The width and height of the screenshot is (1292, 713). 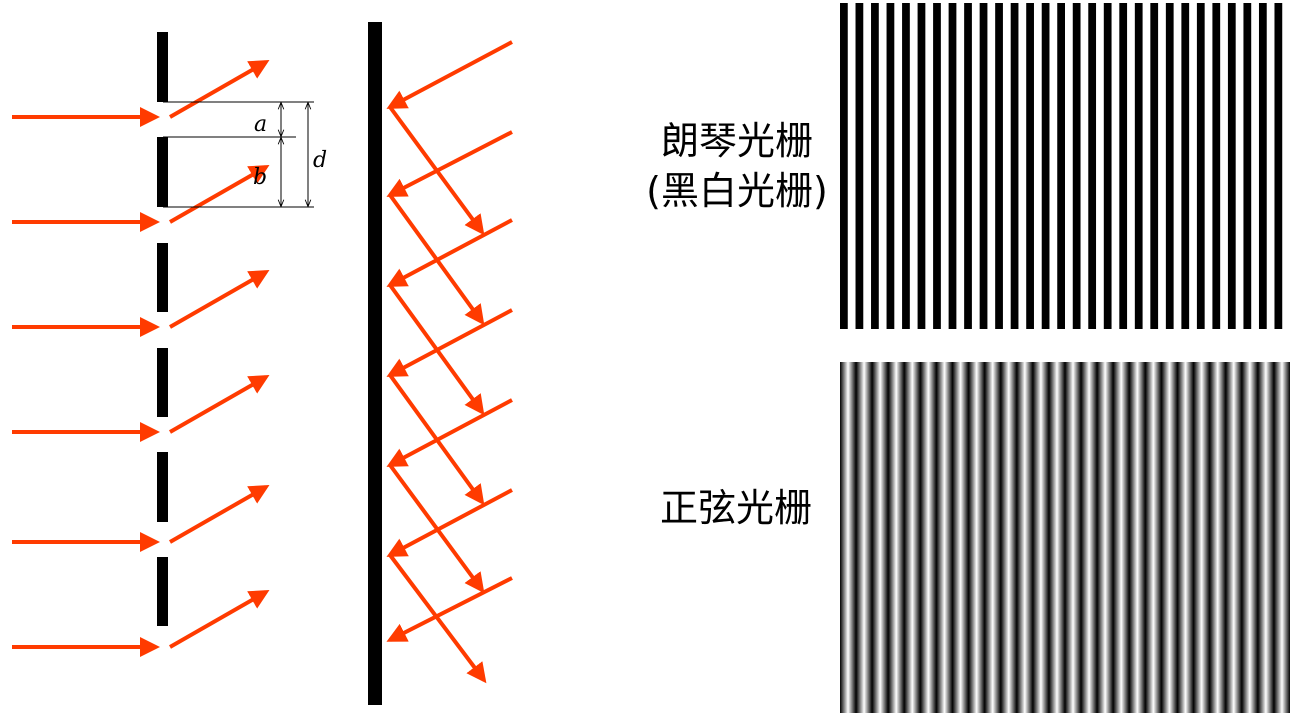 What do you see at coordinates (375, 363) in the screenshot?
I see `mirror-surface` at bounding box center [375, 363].